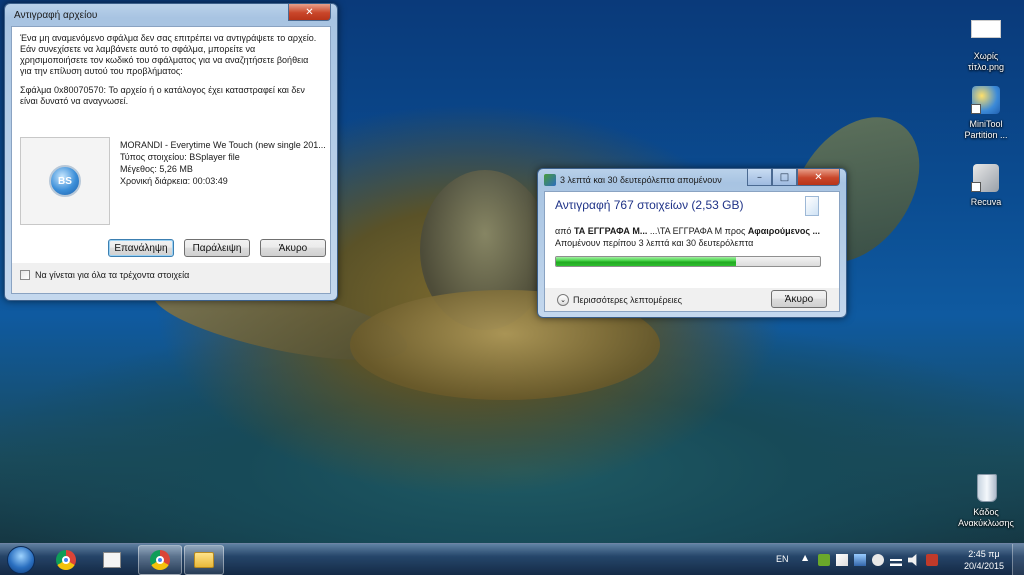 The width and height of the screenshot is (1024, 575). What do you see at coordinates (174, 181) in the screenshot?
I see `file-duration: Χρονική διάρκεια: 00:03:49` at bounding box center [174, 181].